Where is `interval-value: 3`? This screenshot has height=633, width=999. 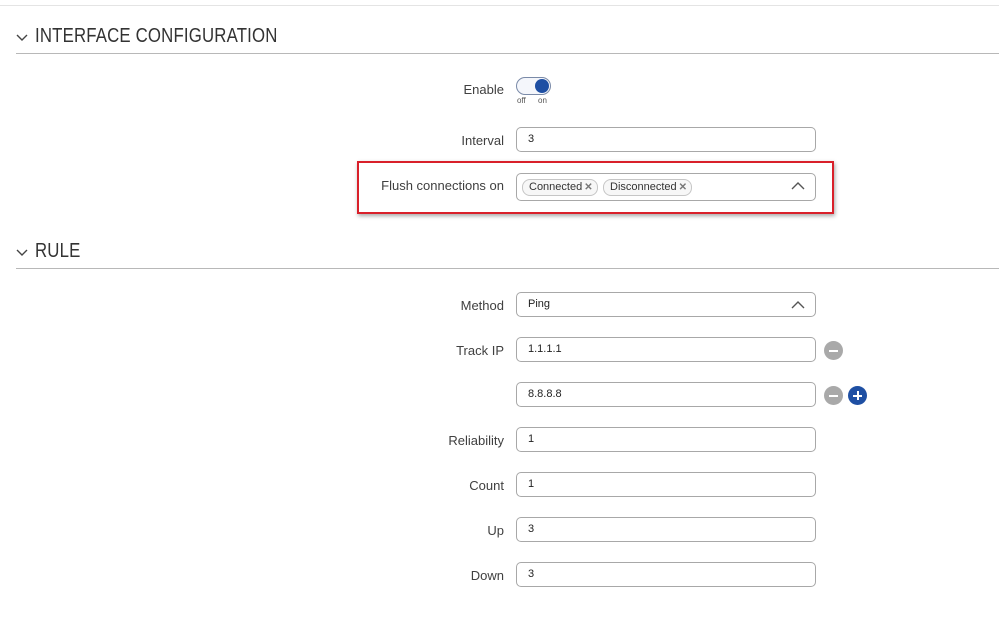 interval-value: 3 is located at coordinates (531, 139).